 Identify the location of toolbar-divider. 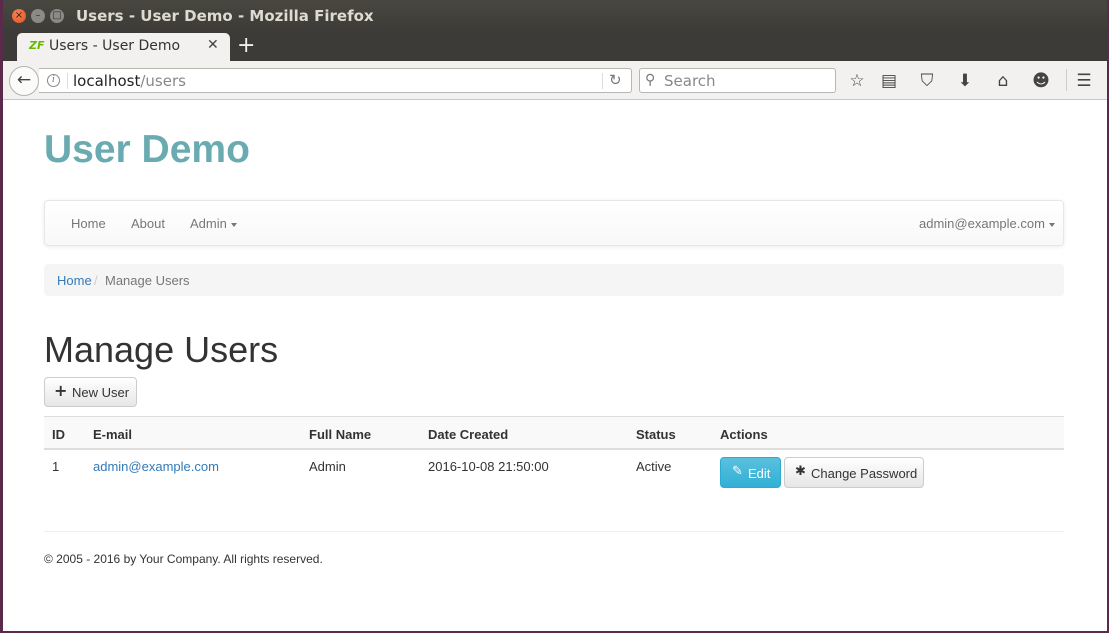
(1066, 80).